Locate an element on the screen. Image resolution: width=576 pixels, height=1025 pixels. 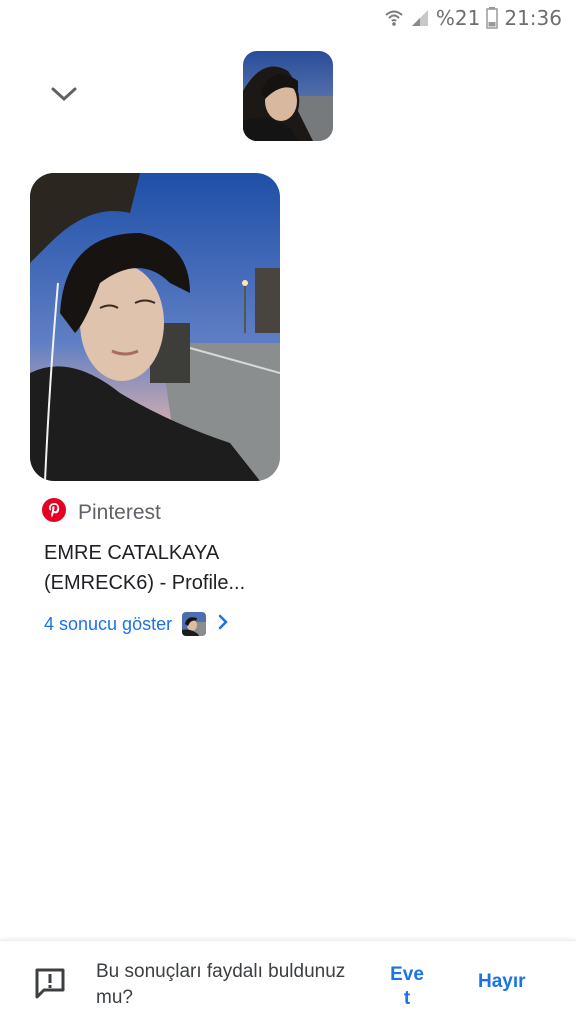
show-more-results-link: 4 sonucu göster is located at coordinates (137, 624).